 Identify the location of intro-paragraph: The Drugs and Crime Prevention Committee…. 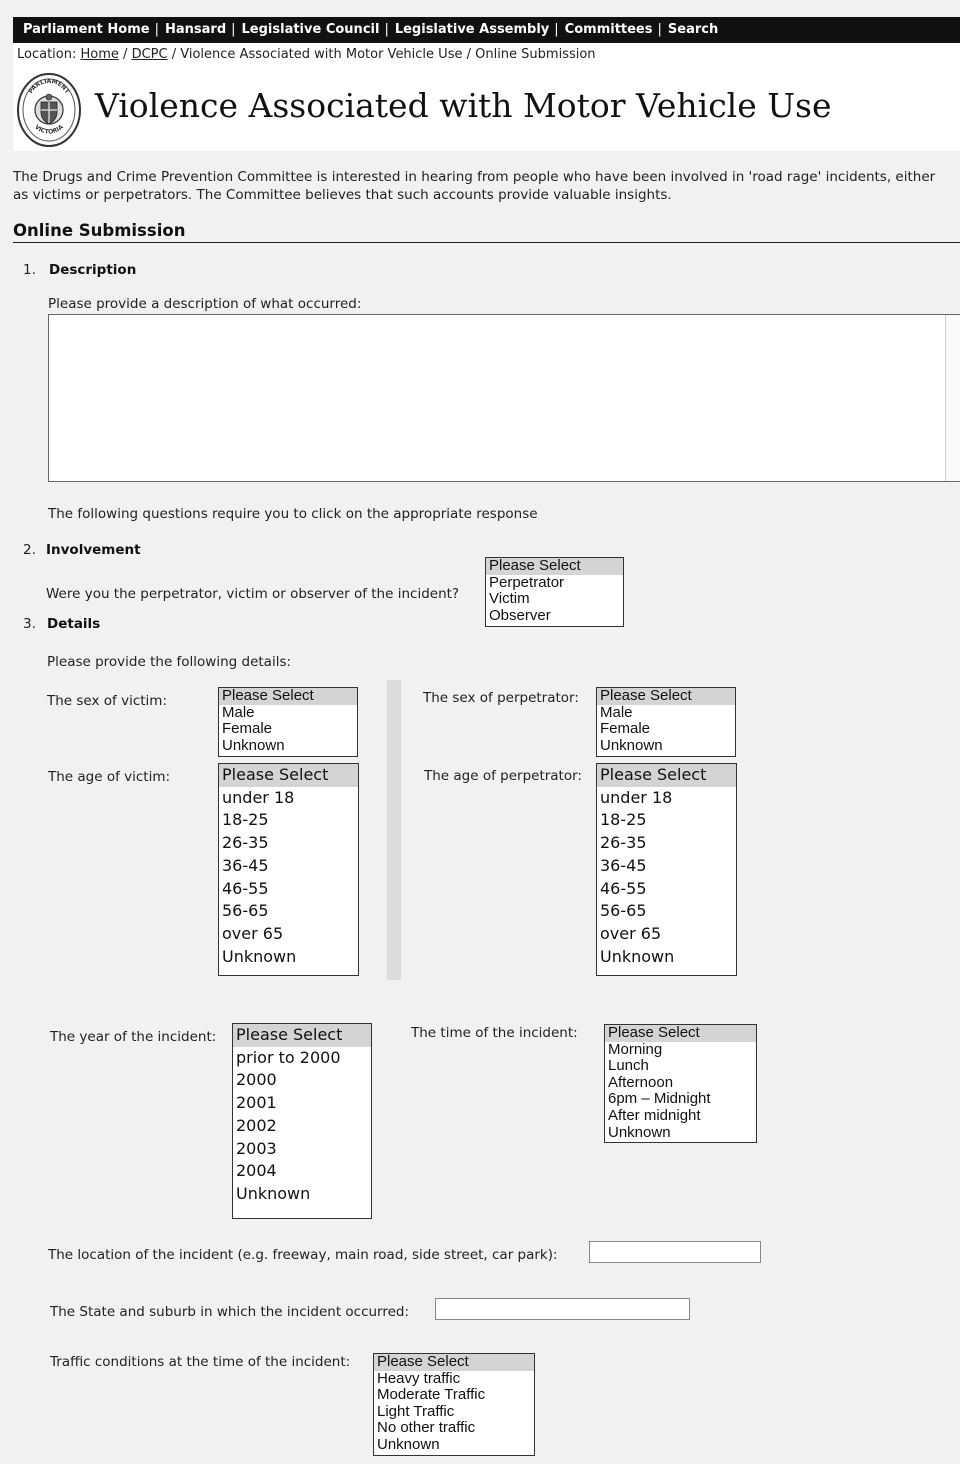
(474, 186).